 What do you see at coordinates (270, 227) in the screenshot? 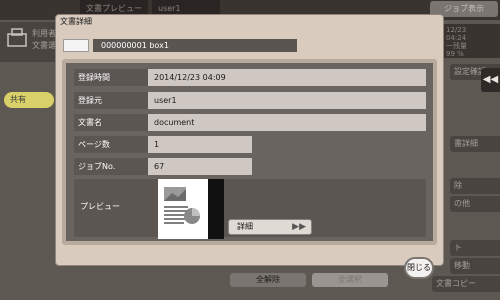
I see `detail-button: 詳細 ▶▶` at bounding box center [270, 227].